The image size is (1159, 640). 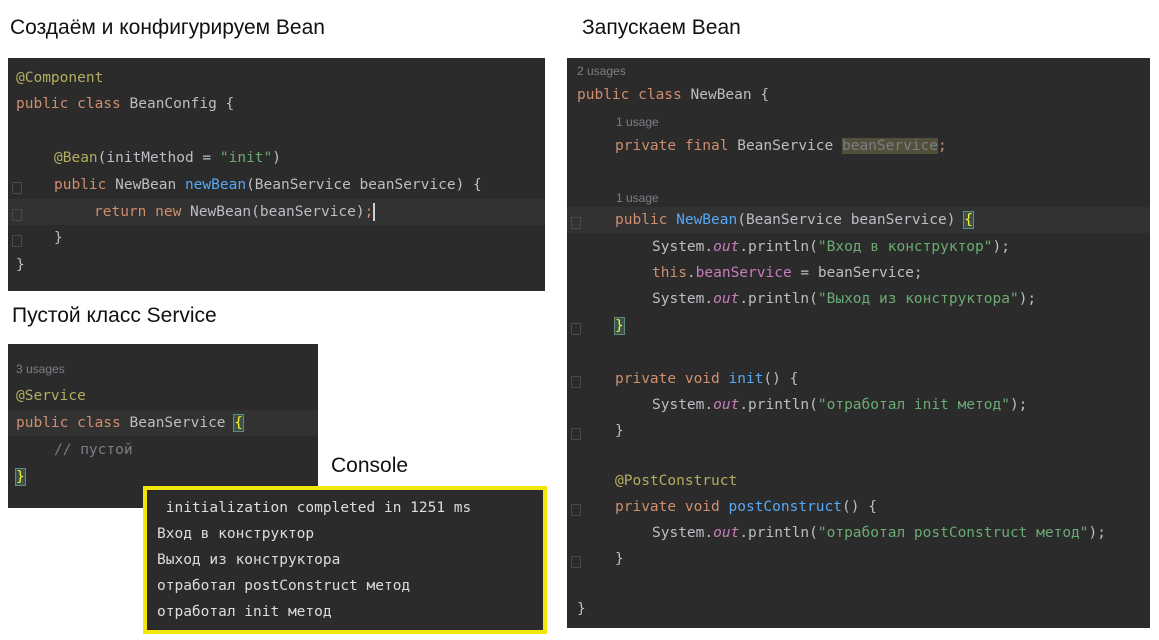 What do you see at coordinates (163, 423) in the screenshot?
I see `code-line-current: public class BeanService {` at bounding box center [163, 423].